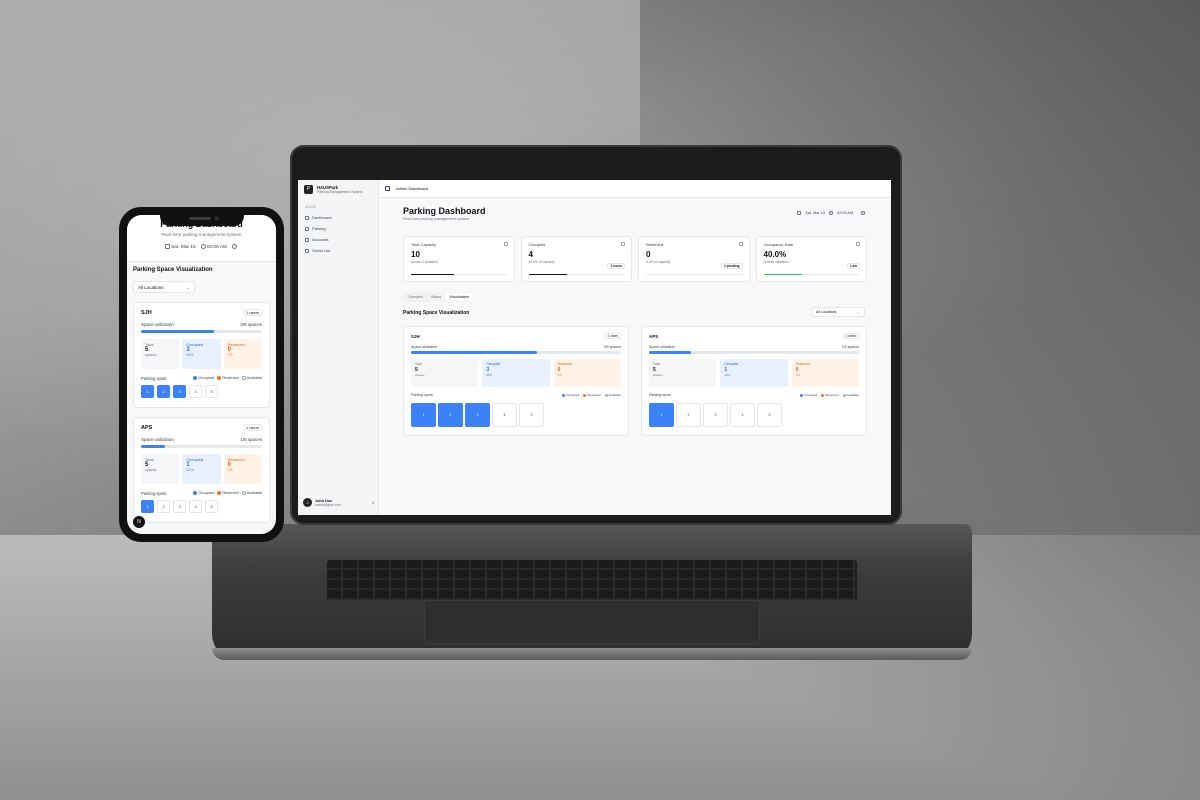 The width and height of the screenshot is (1200, 800). What do you see at coordinates (387, 188) in the screenshot?
I see `sidebar-toggle-icon` at bounding box center [387, 188].